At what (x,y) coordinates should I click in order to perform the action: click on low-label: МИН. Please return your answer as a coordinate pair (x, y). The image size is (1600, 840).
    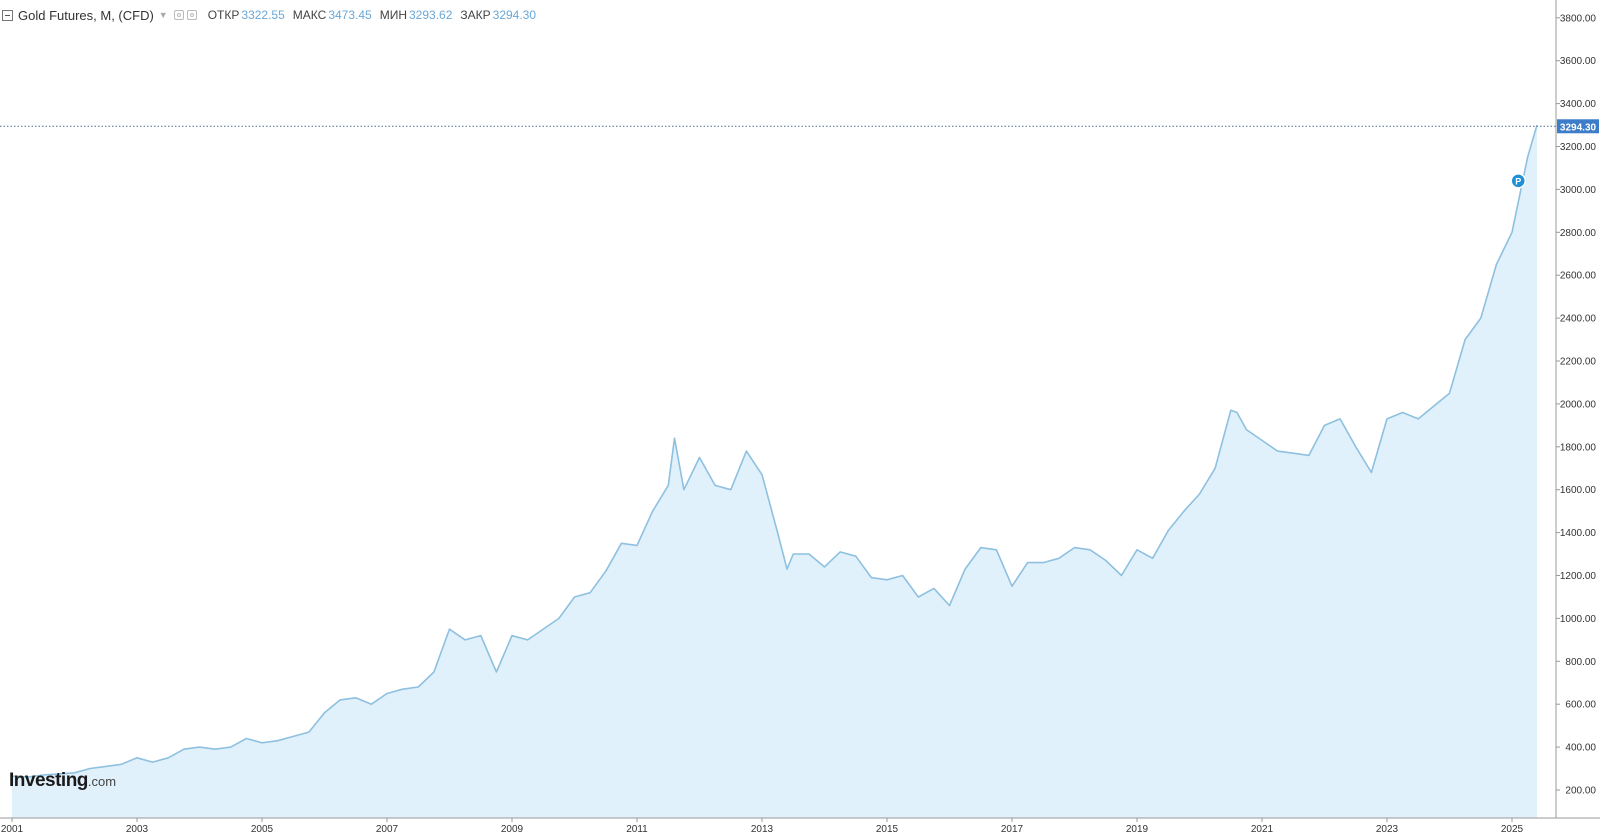
    Looking at the image, I should click on (393, 15).